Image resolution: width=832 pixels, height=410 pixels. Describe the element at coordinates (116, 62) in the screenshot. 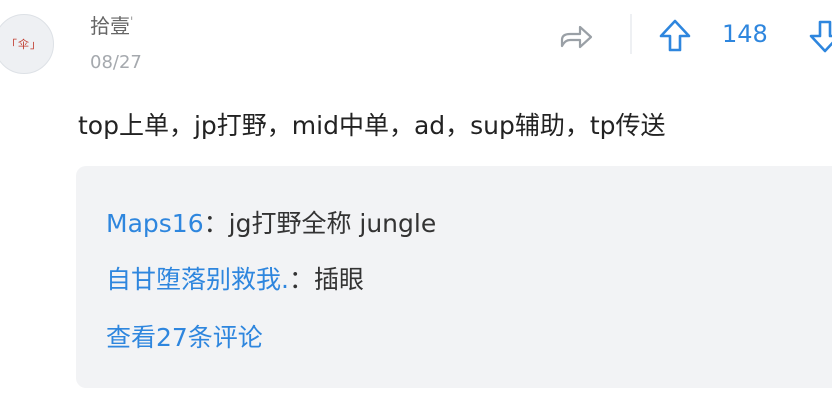

I see `post-date: 08/27` at that location.